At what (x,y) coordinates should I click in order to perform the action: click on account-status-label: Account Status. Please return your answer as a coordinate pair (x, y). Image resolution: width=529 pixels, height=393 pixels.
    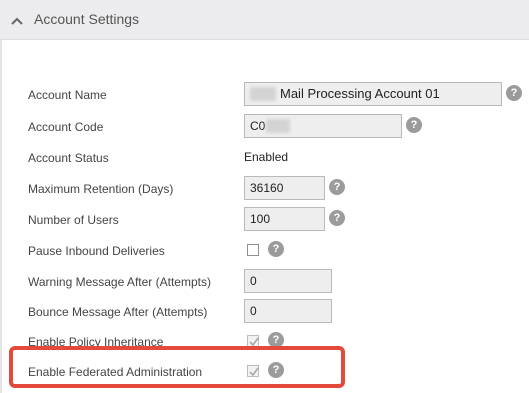
    Looking at the image, I should click on (68, 158).